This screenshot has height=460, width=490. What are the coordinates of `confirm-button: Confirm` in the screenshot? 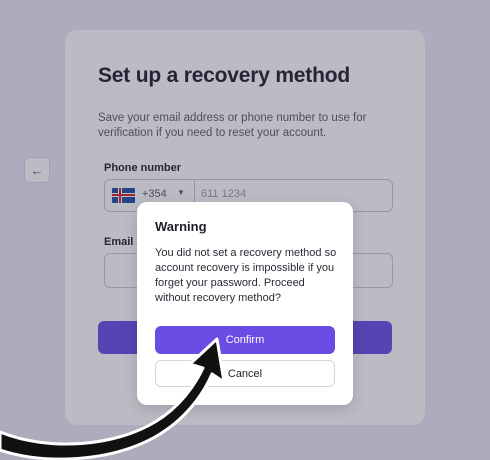 It's located at (245, 340).